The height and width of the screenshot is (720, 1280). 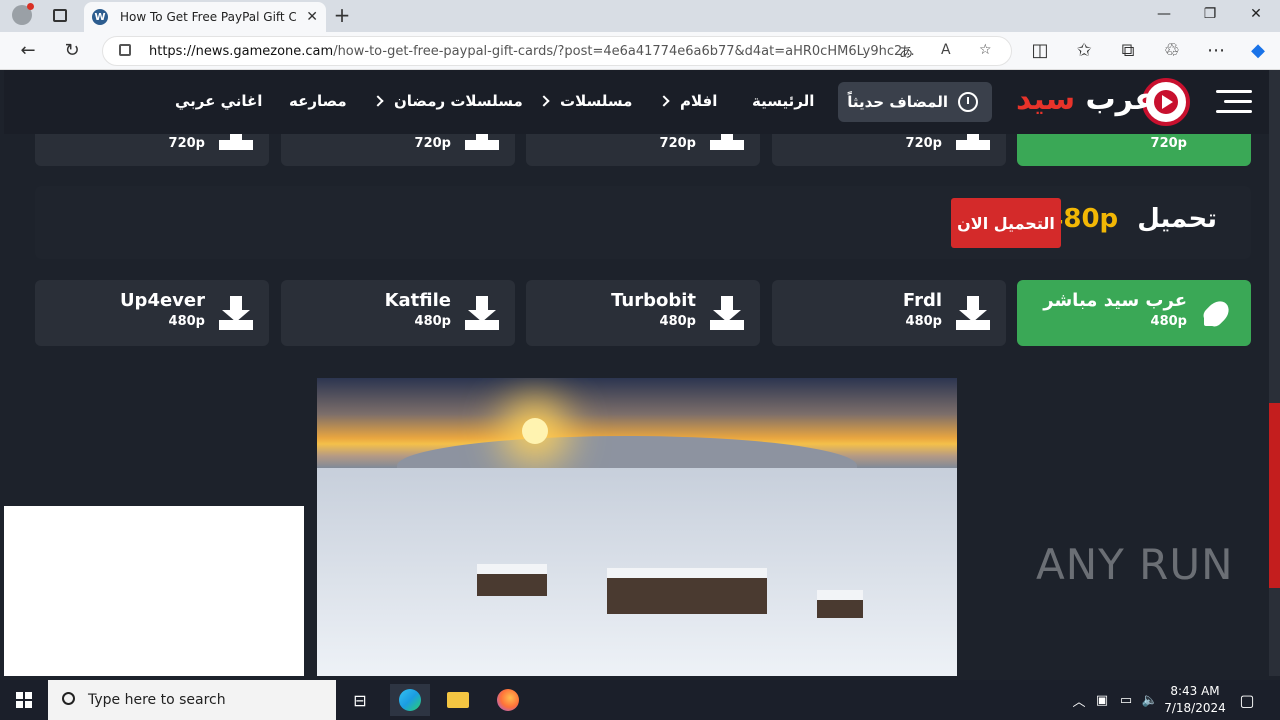 I want to click on rocket-icon, so click(x=1217, y=313).